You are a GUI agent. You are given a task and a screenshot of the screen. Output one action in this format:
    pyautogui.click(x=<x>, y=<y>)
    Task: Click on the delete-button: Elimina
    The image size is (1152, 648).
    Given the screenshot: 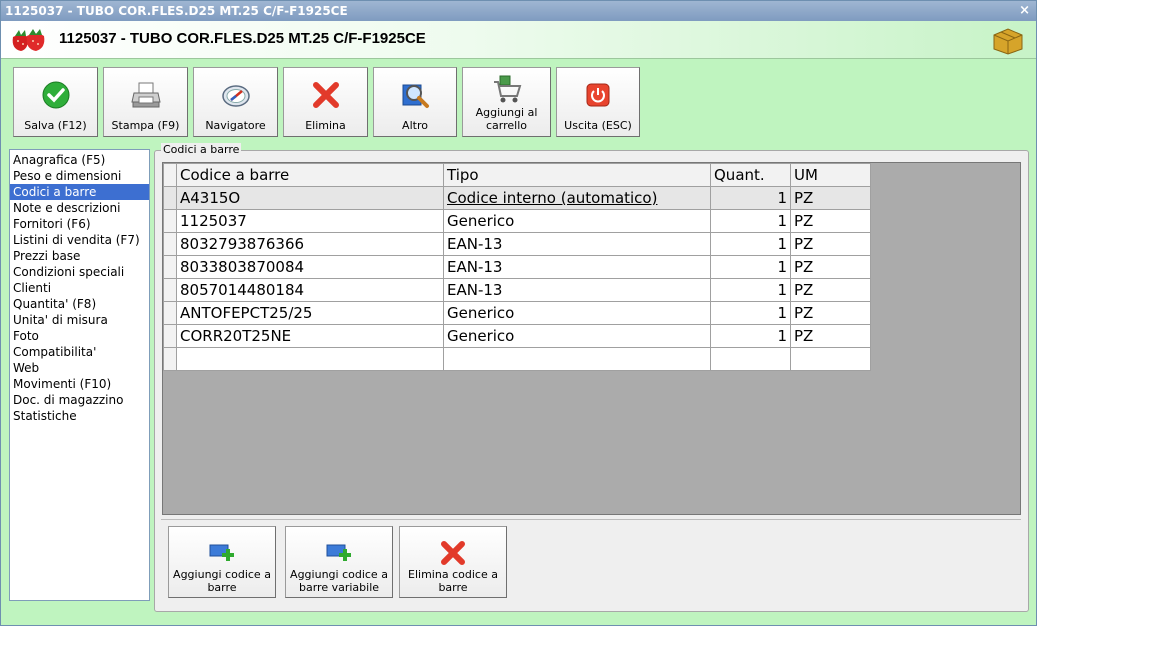 What is the action you would take?
    pyautogui.click(x=325, y=102)
    